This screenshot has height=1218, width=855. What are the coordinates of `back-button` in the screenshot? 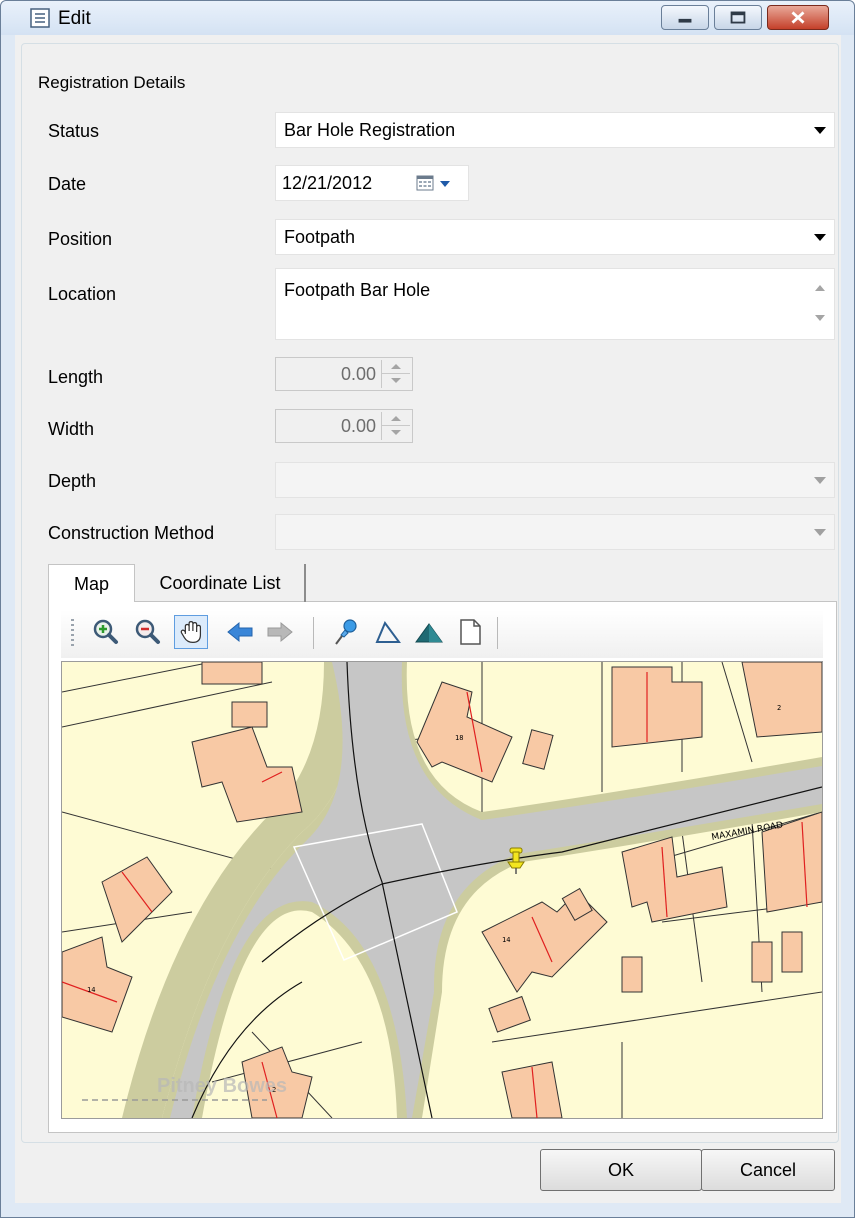 It's located at (240, 632).